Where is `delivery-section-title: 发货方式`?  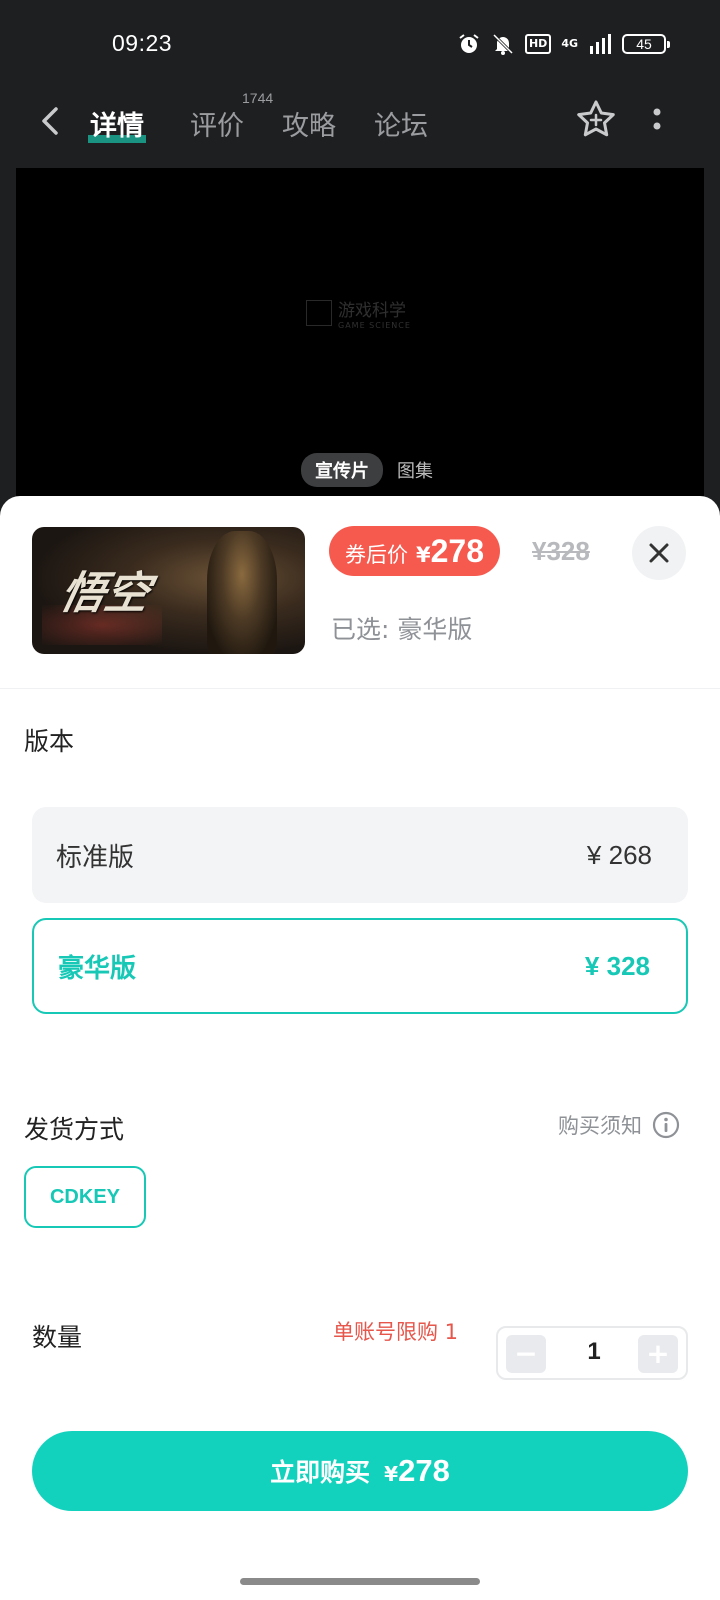
delivery-section-title: 发货方式 is located at coordinates (74, 1129).